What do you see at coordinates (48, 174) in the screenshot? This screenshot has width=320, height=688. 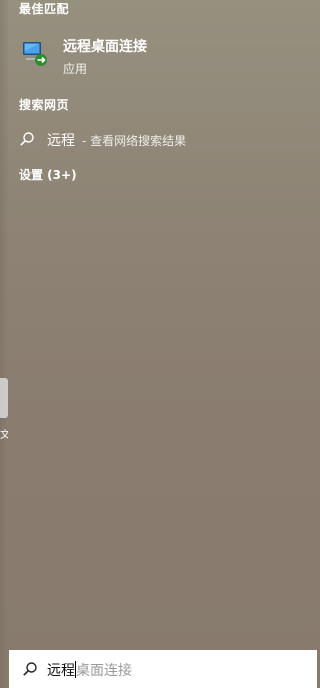 I see `settings-header: 设置 (3+)` at bounding box center [48, 174].